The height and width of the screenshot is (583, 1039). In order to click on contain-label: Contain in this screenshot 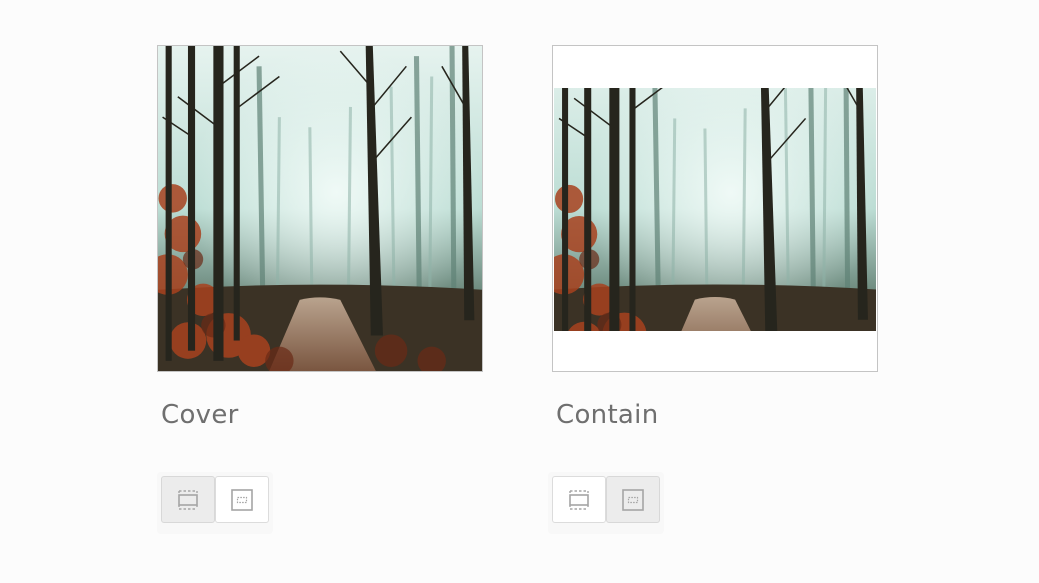, I will do `click(607, 415)`.